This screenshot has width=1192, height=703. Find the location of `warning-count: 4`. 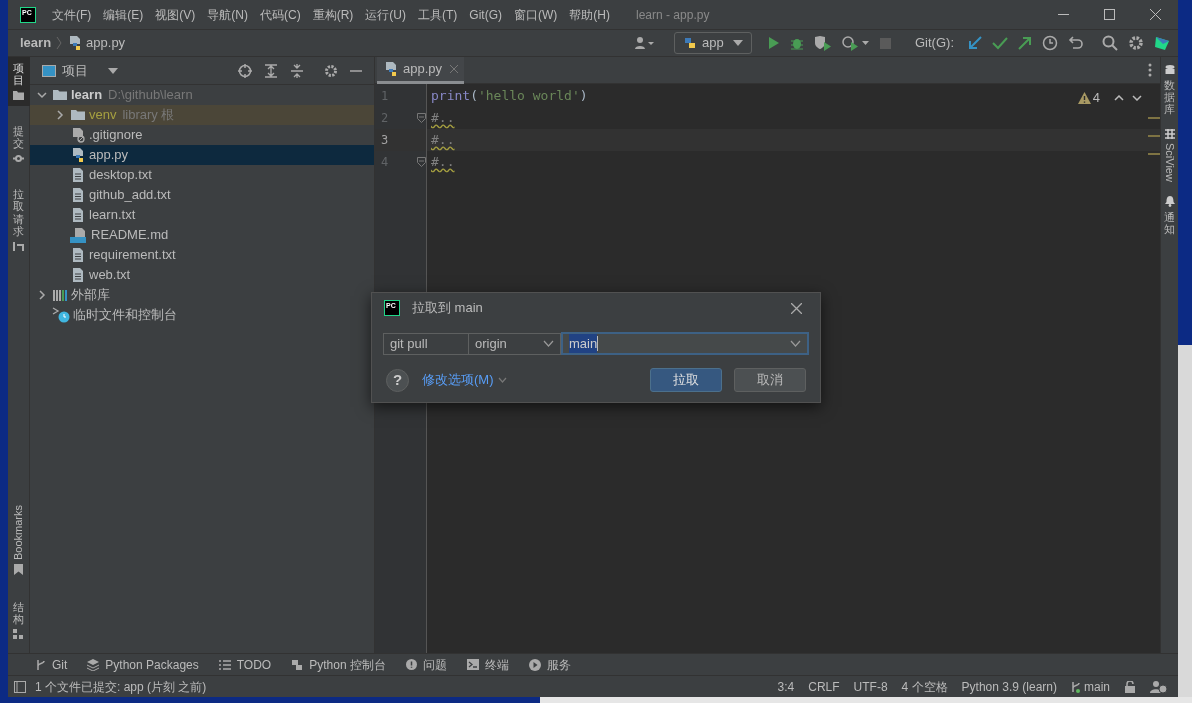

warning-count: 4 is located at coordinates (1096, 98).